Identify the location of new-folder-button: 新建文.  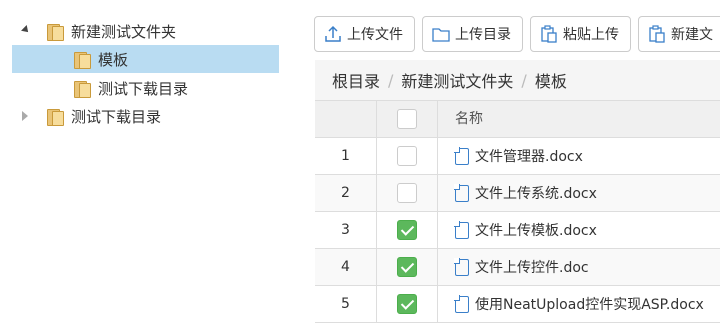
(679, 34).